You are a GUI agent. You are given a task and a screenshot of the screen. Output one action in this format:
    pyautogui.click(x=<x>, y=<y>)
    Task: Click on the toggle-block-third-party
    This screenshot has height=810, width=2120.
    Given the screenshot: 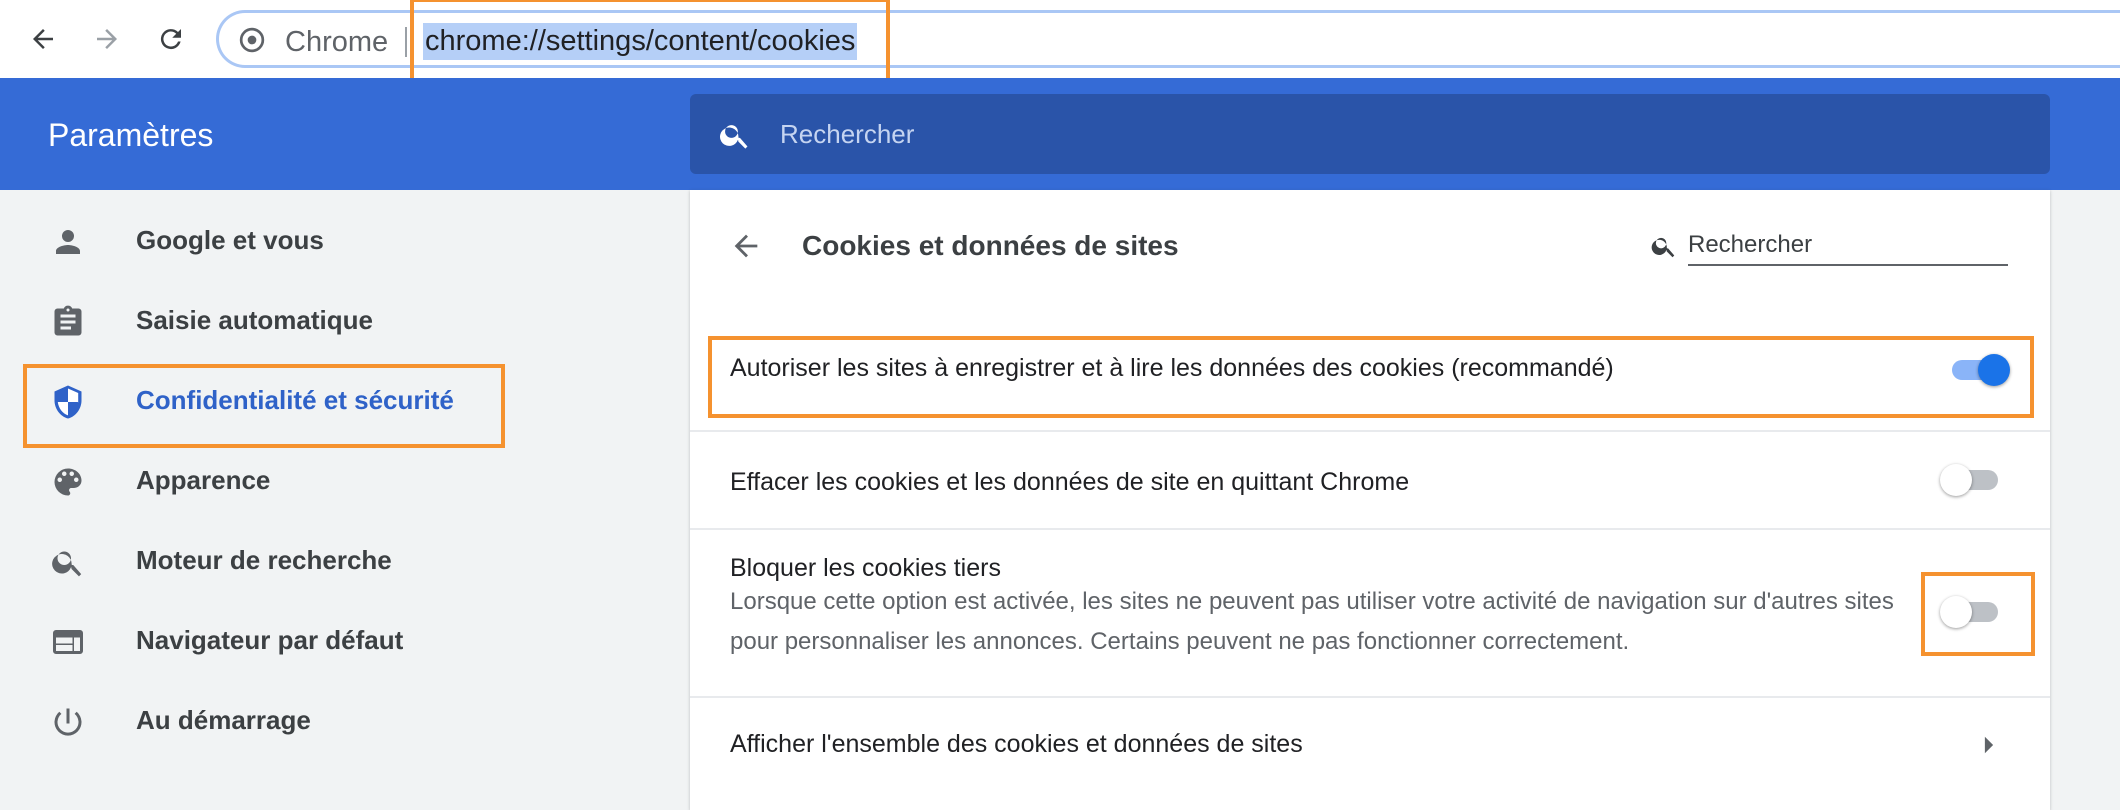 What is the action you would take?
    pyautogui.click(x=1971, y=611)
    